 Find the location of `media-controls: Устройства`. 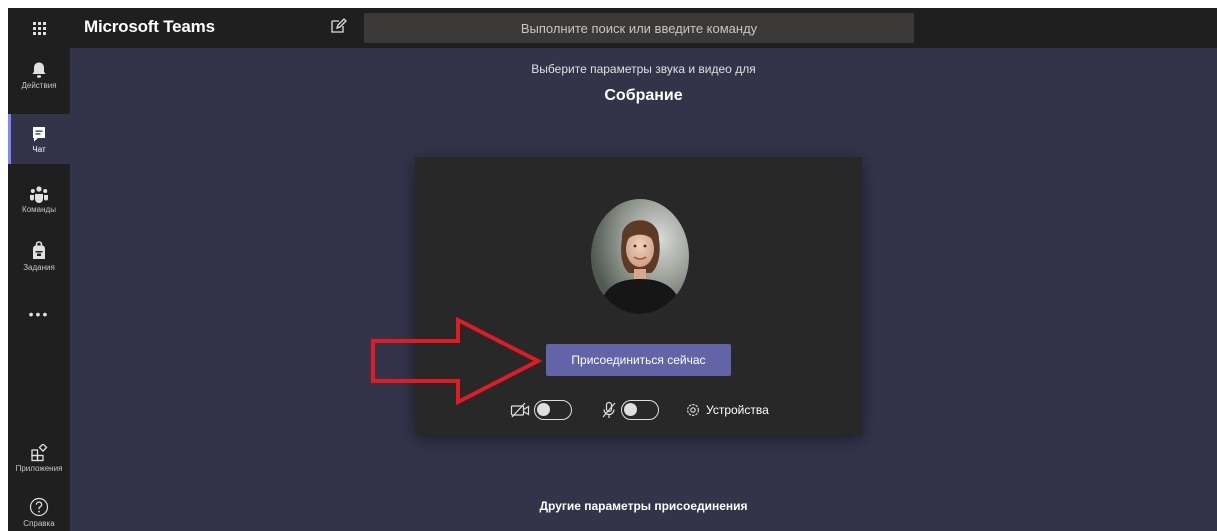

media-controls: Устройства is located at coordinates (638, 410).